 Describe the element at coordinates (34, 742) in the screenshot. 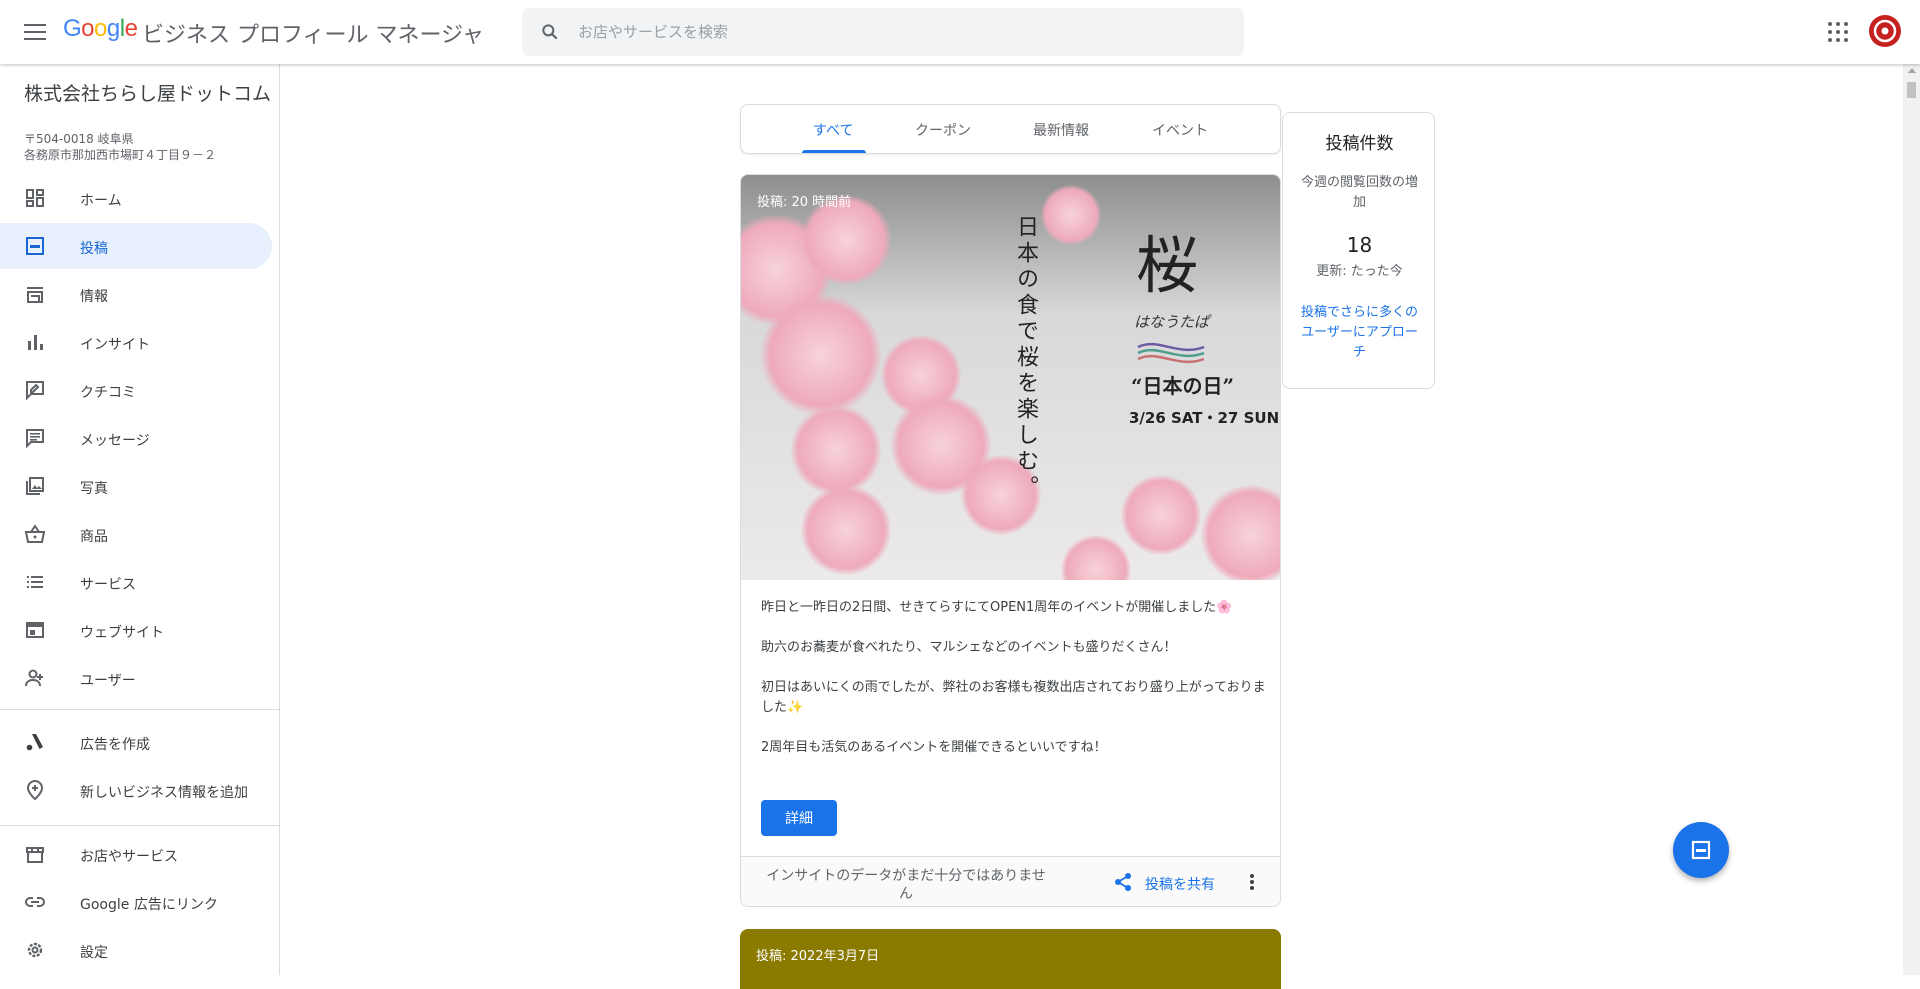

I see `ads-icon` at that location.